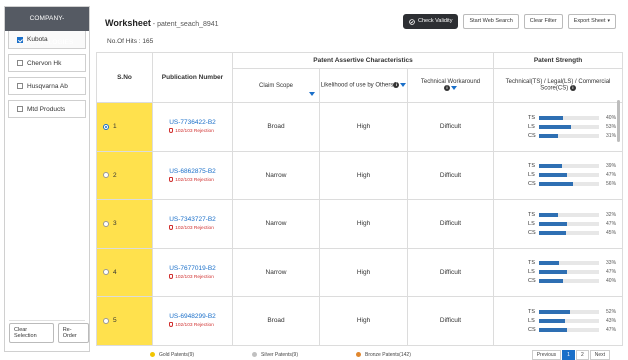 This screenshot has height=360, width=628. I want to click on column-header-claim-scope: Claim Scope, so click(276, 85).